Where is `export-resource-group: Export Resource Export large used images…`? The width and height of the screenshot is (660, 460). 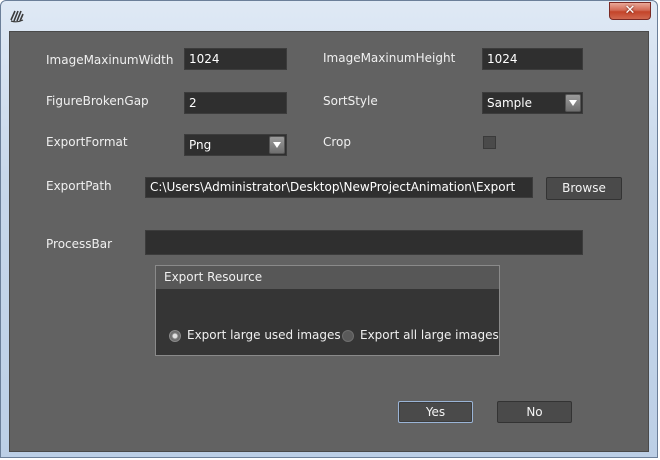 export-resource-group: Export Resource Export large used images… is located at coordinates (327, 310).